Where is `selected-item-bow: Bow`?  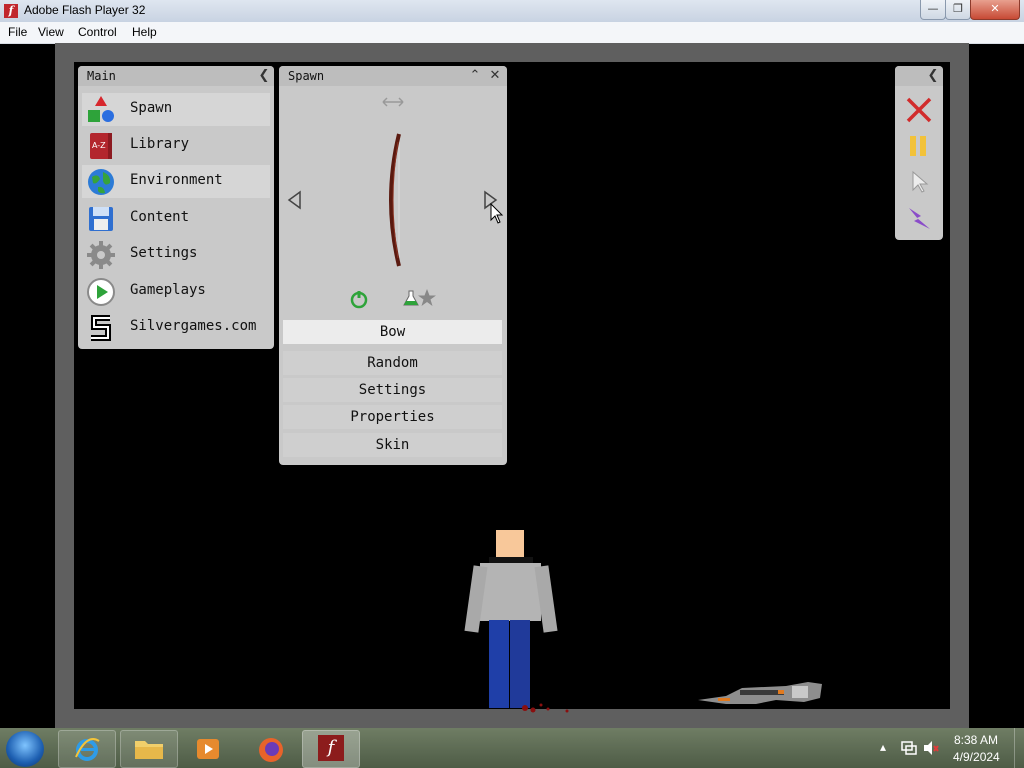
selected-item-bow: Bow is located at coordinates (392, 332).